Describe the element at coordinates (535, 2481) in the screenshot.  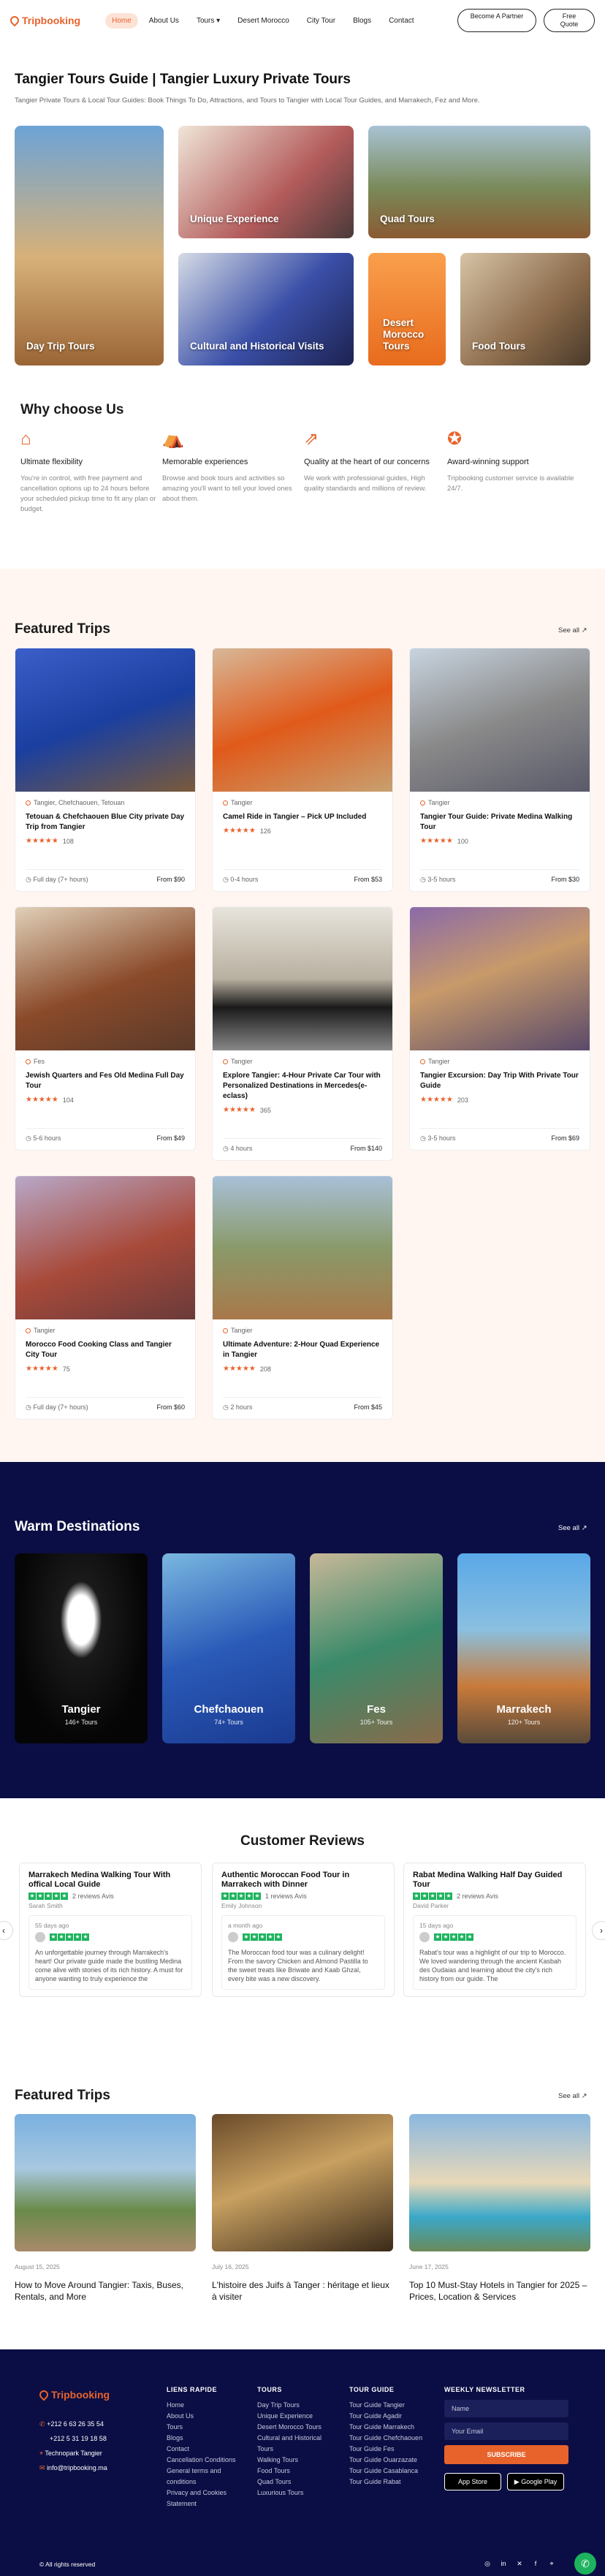
I see `google-play-badge: ▶ Google Play` at that location.